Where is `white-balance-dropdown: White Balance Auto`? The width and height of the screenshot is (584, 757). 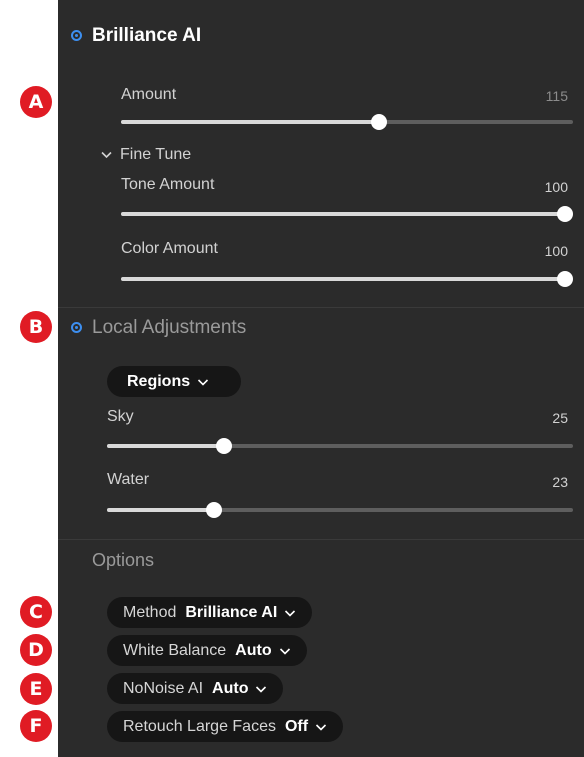
white-balance-dropdown: White Balance Auto is located at coordinates (207, 650).